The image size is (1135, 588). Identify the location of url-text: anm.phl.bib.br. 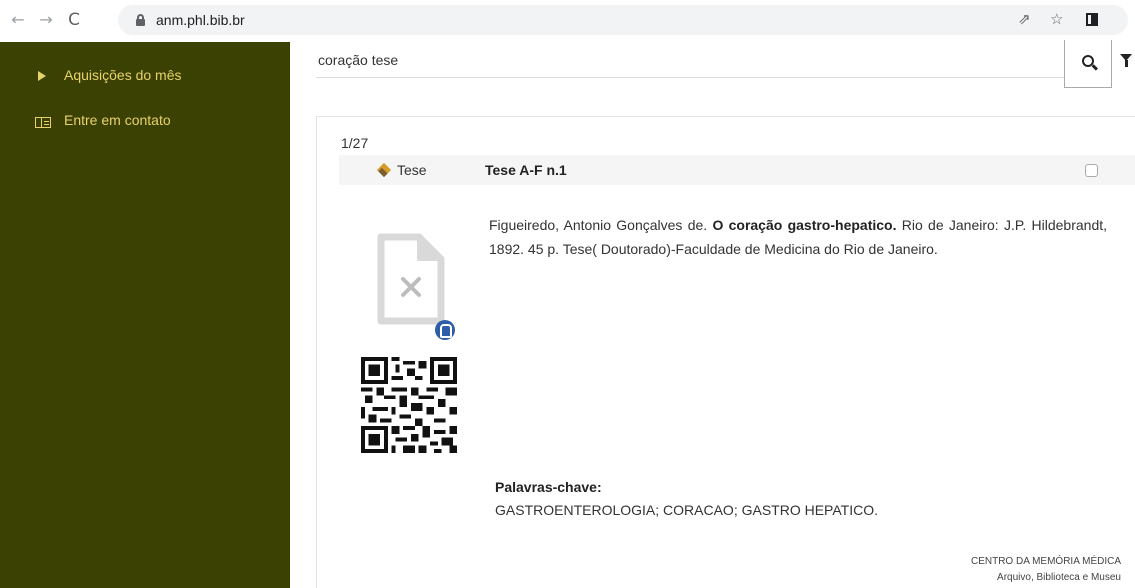
(200, 20).